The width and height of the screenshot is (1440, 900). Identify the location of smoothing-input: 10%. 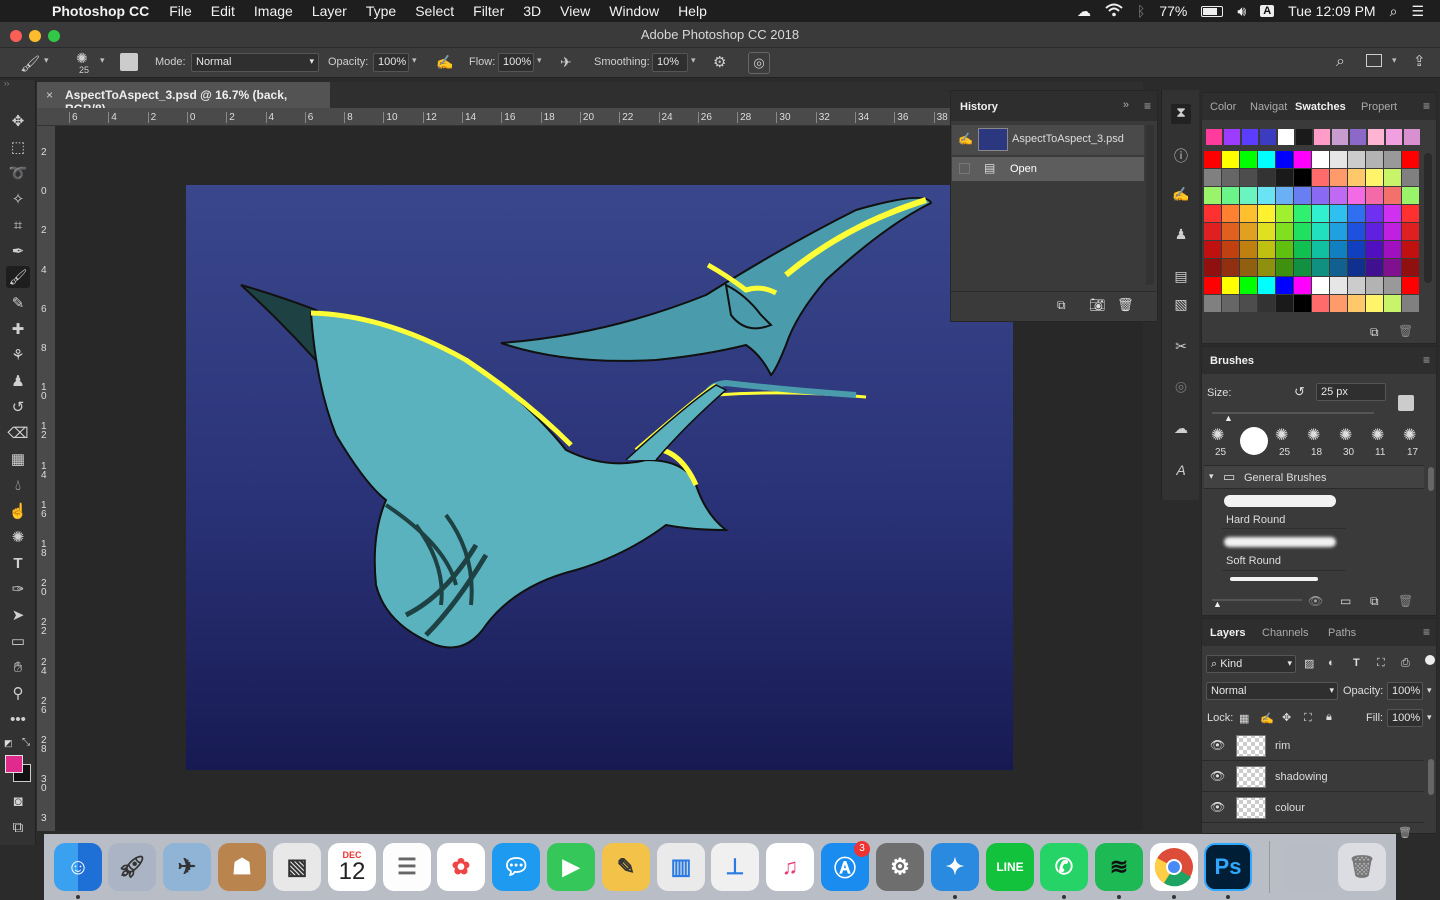
(670, 62).